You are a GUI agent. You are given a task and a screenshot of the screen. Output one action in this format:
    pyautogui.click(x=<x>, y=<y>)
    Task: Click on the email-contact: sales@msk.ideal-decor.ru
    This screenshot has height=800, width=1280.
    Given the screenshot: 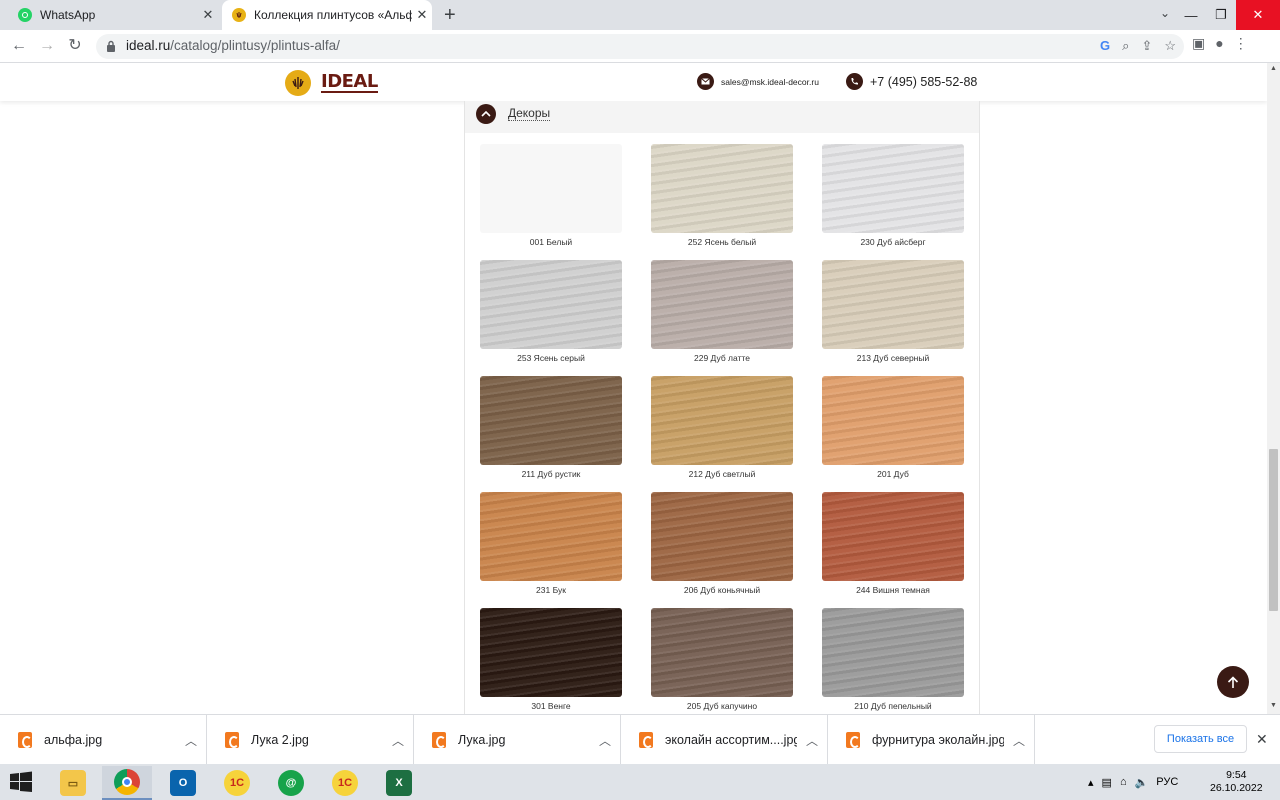 What is the action you would take?
    pyautogui.click(x=758, y=81)
    